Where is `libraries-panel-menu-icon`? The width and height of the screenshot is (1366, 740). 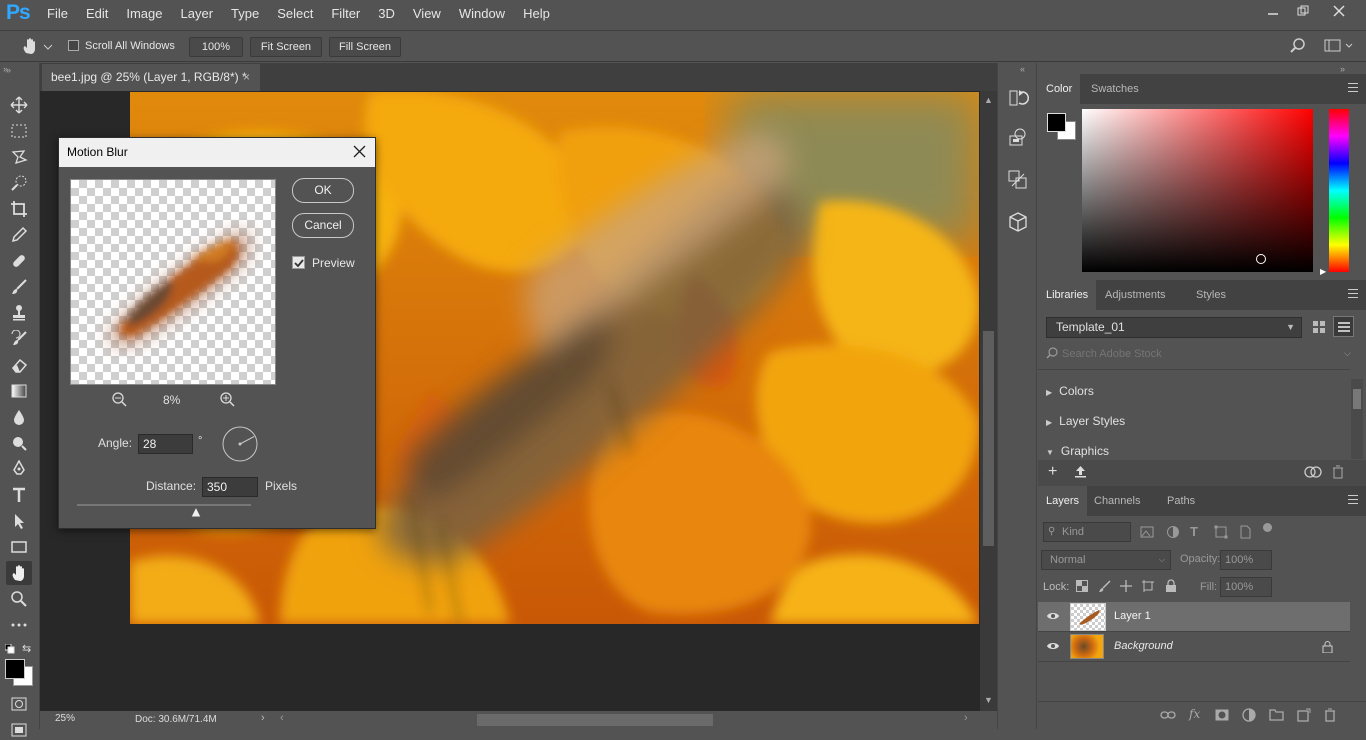 libraries-panel-menu-icon is located at coordinates (1353, 293).